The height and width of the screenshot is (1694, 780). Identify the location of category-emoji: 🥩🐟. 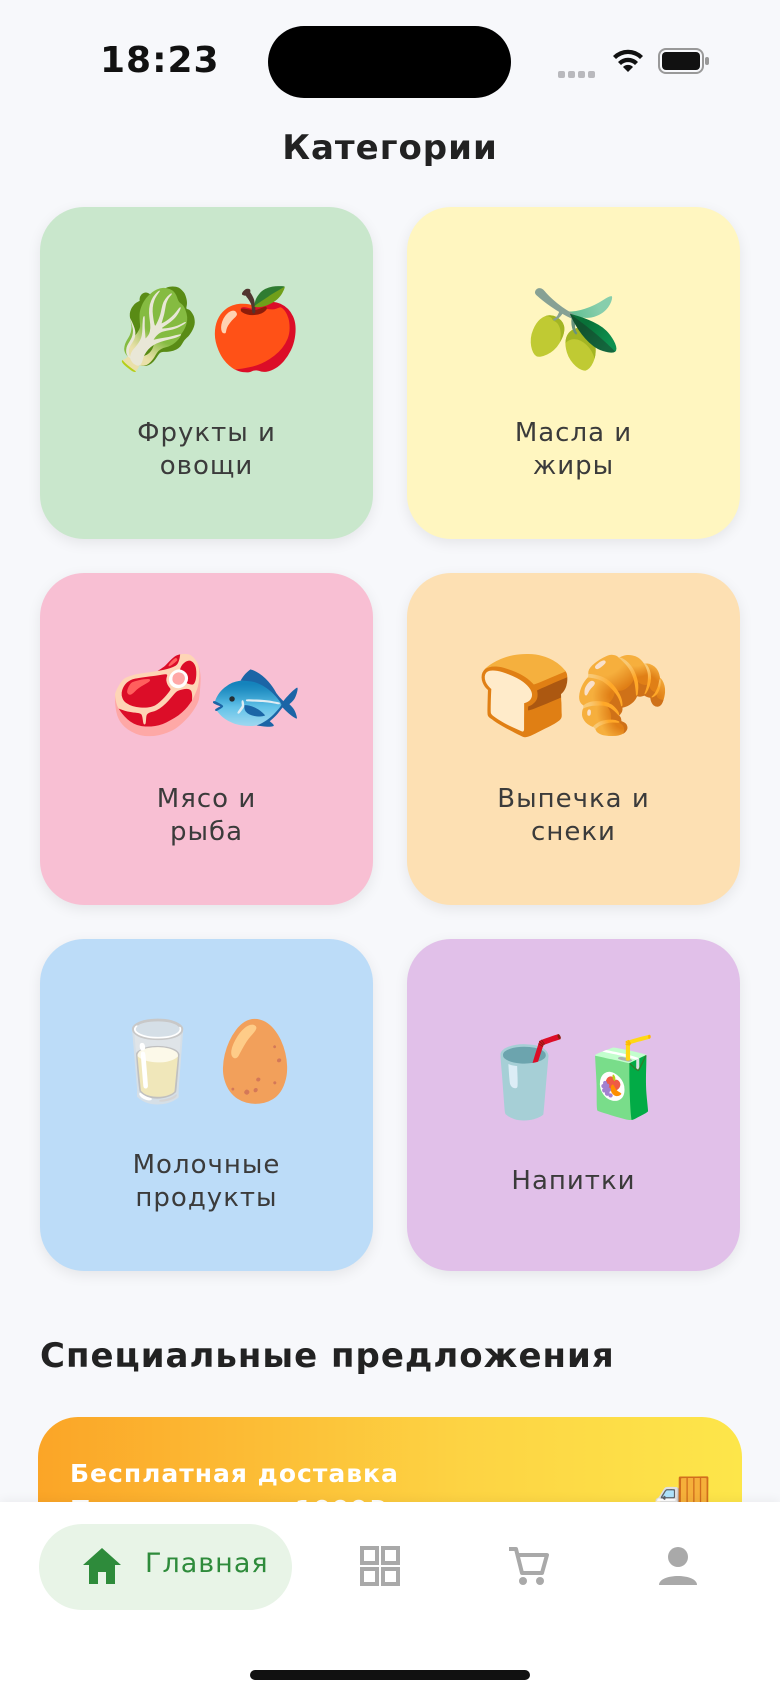
(206, 696).